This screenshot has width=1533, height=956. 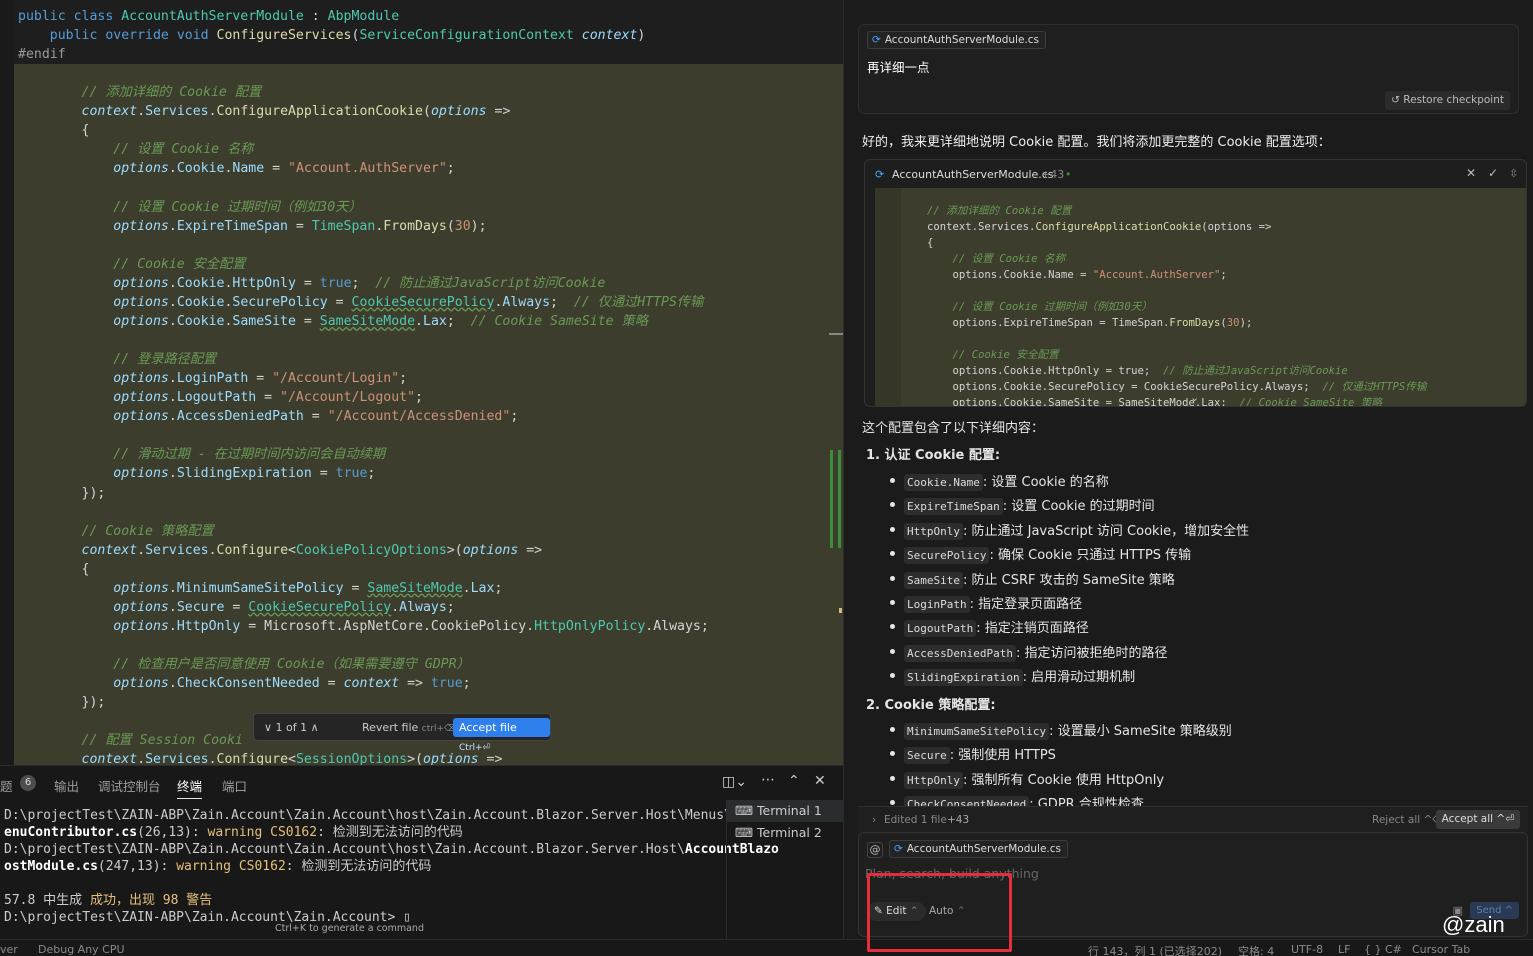 What do you see at coordinates (1140, 731) in the screenshot?
I see `bullet-text: : 设置最小 SameSite 策略级别` at bounding box center [1140, 731].